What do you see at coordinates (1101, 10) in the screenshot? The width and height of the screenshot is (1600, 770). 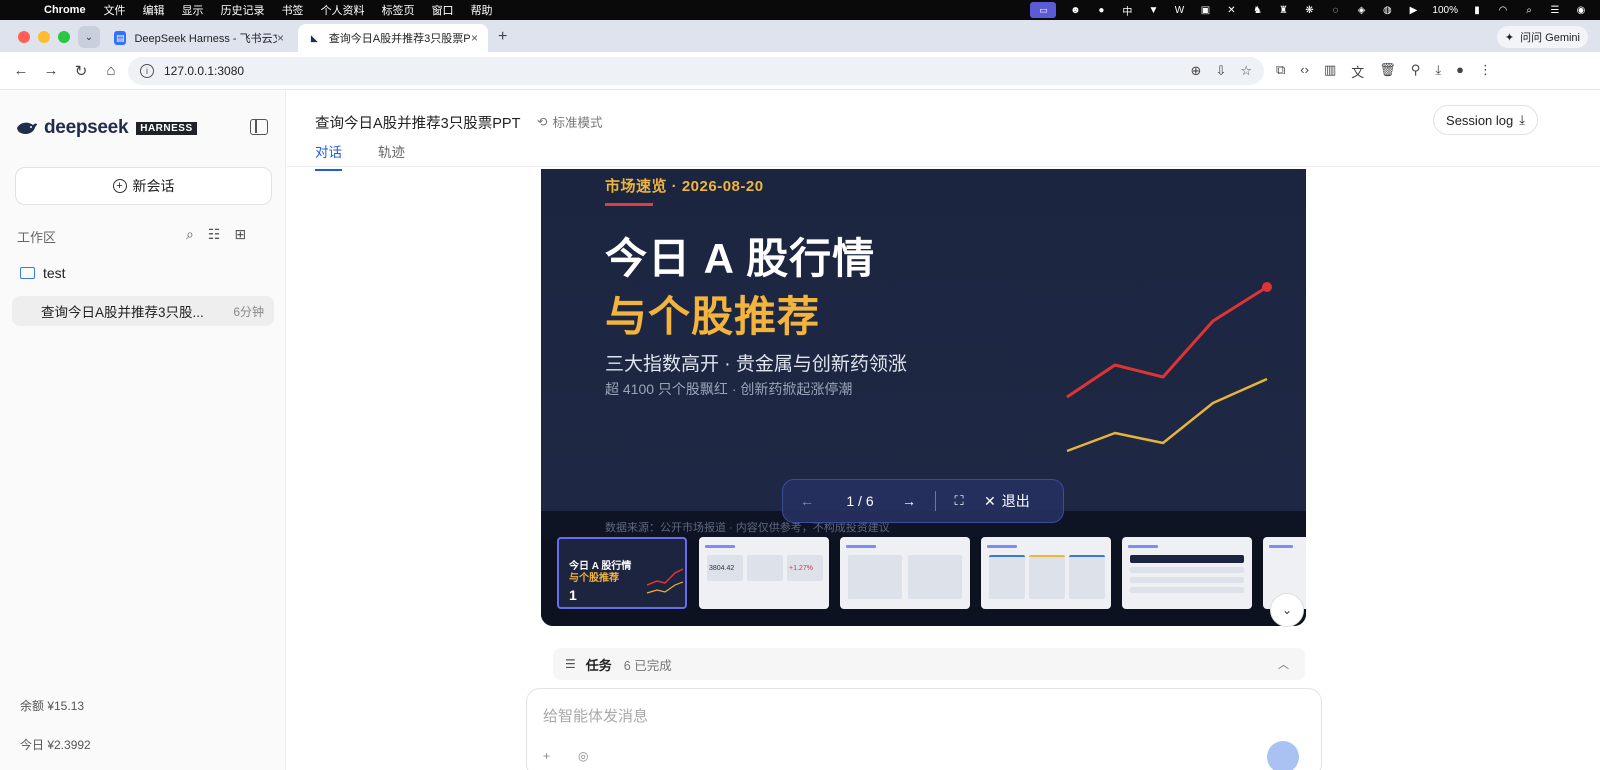 I see `mic-icon: ●` at bounding box center [1101, 10].